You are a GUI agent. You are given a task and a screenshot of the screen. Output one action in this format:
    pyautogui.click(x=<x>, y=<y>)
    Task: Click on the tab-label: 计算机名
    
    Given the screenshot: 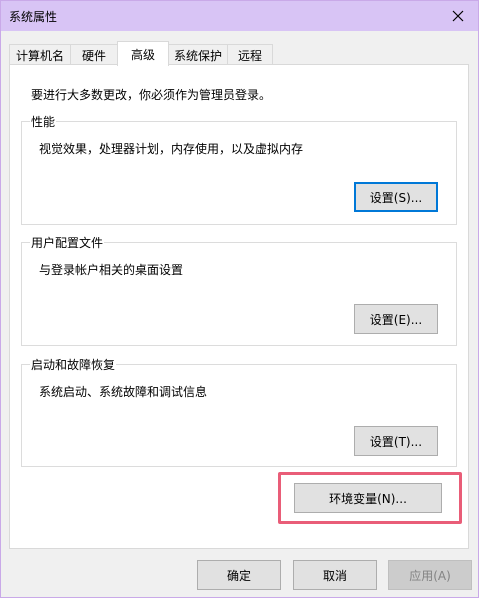 What is the action you would take?
    pyautogui.click(x=39, y=55)
    